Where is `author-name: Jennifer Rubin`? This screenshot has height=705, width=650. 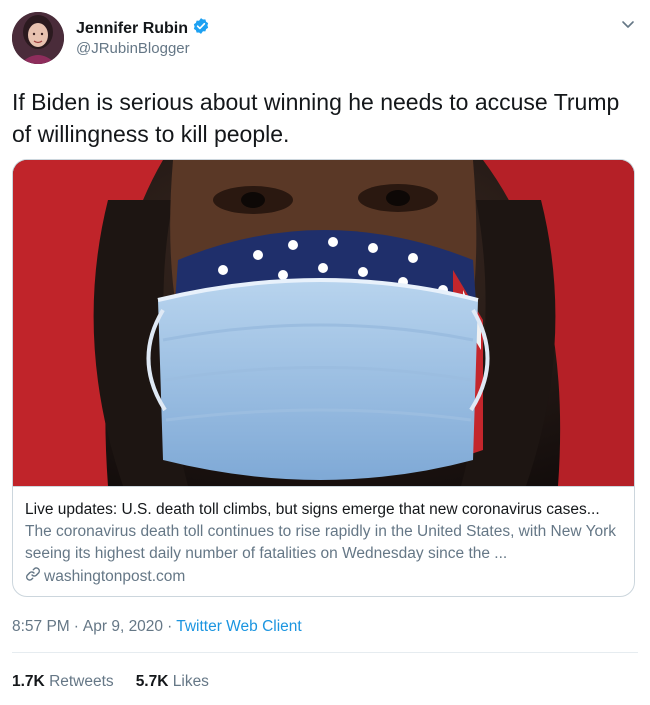 author-name: Jennifer Rubin is located at coordinates (132, 29).